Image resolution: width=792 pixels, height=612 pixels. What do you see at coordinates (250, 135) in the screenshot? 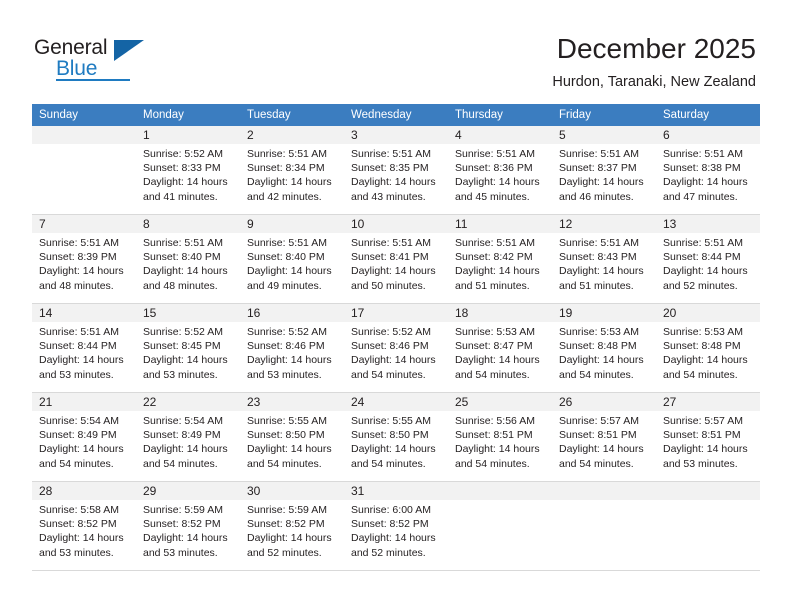
I see `day-number: 2` at bounding box center [250, 135].